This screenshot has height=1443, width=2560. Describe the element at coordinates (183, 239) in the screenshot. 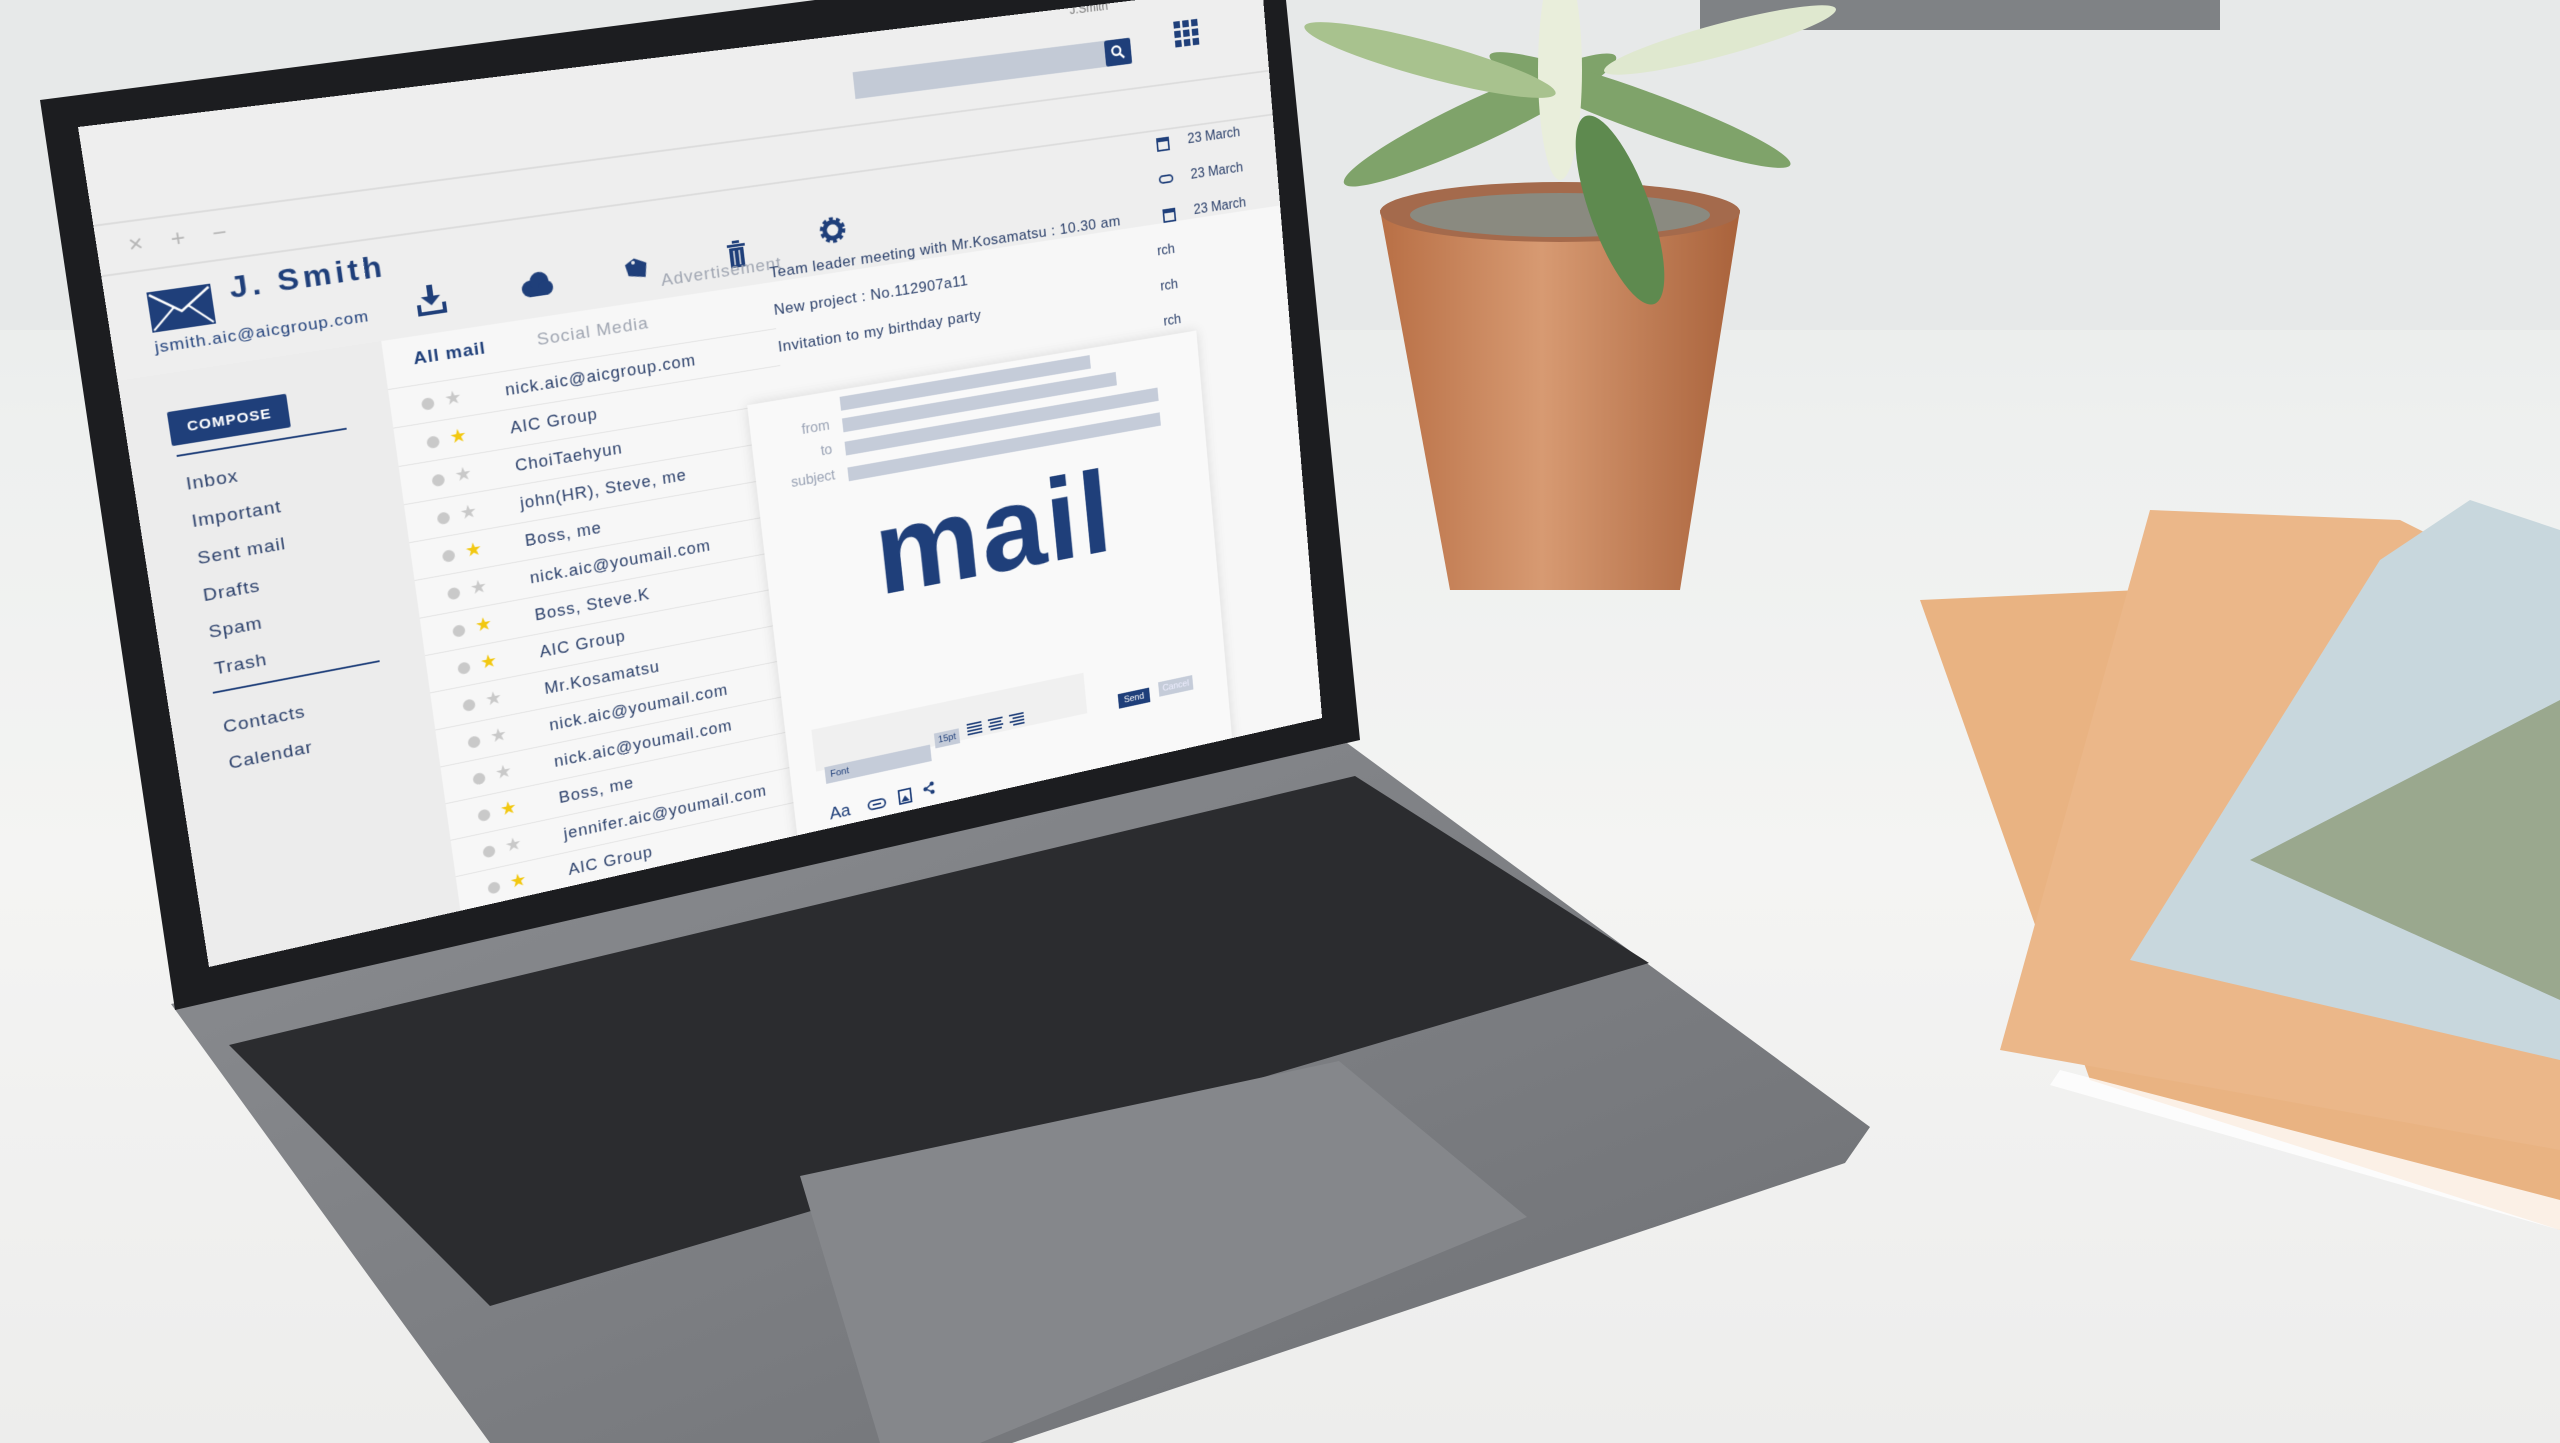

I see `window-controls: × + −` at that location.